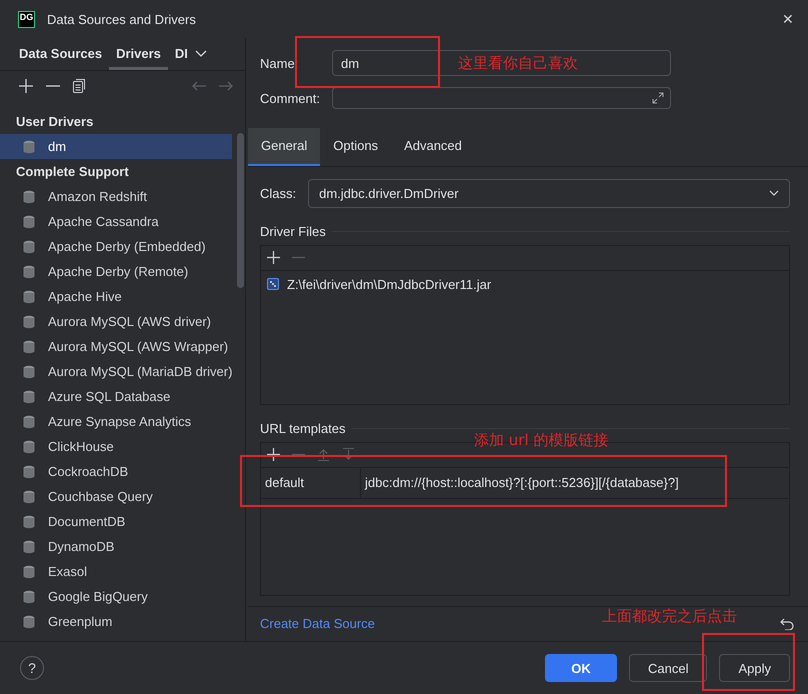 The image size is (808, 694). Describe the element at coordinates (116, 271) in the screenshot. I see `driver-item: Apache Derby (Remote)` at that location.